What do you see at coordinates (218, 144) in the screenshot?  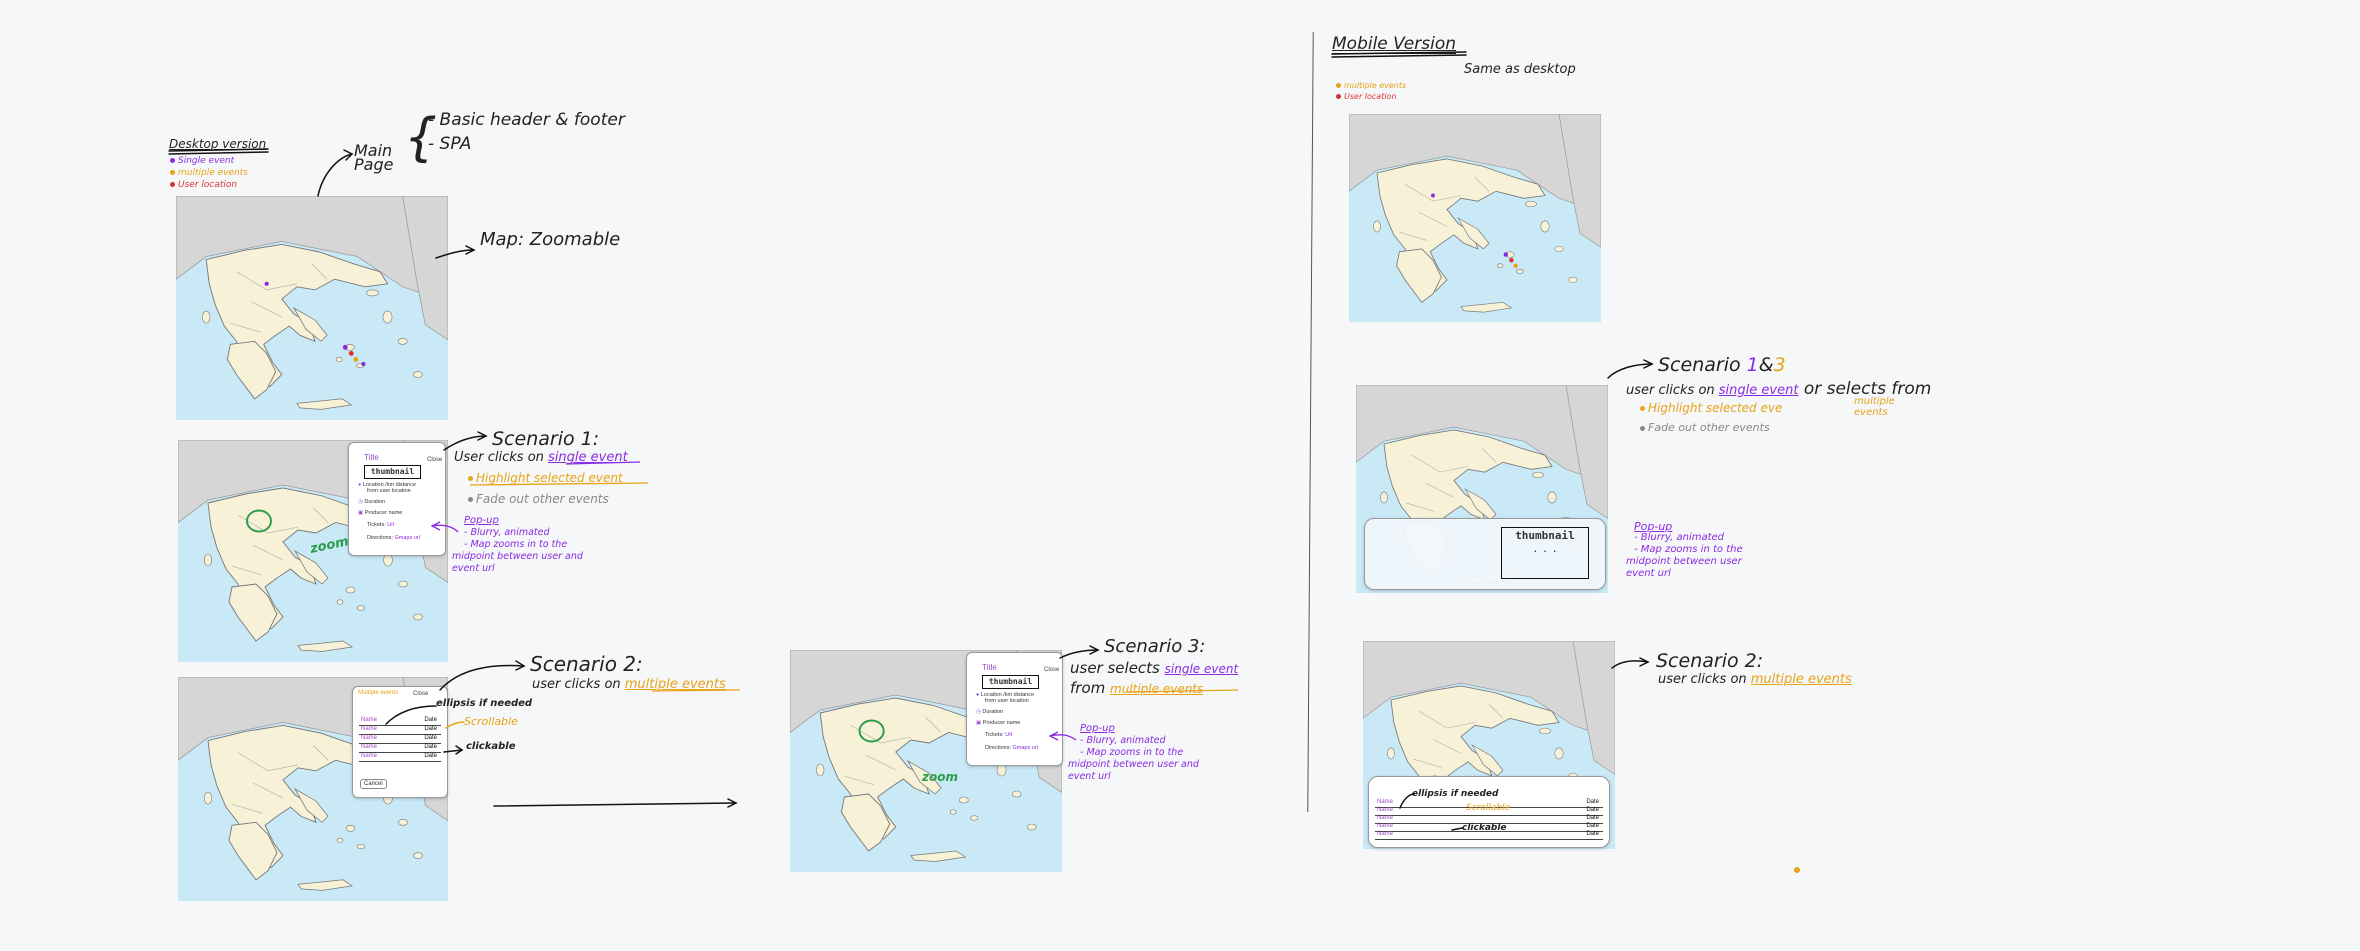 I see `desktop-heading: Desktop version` at bounding box center [218, 144].